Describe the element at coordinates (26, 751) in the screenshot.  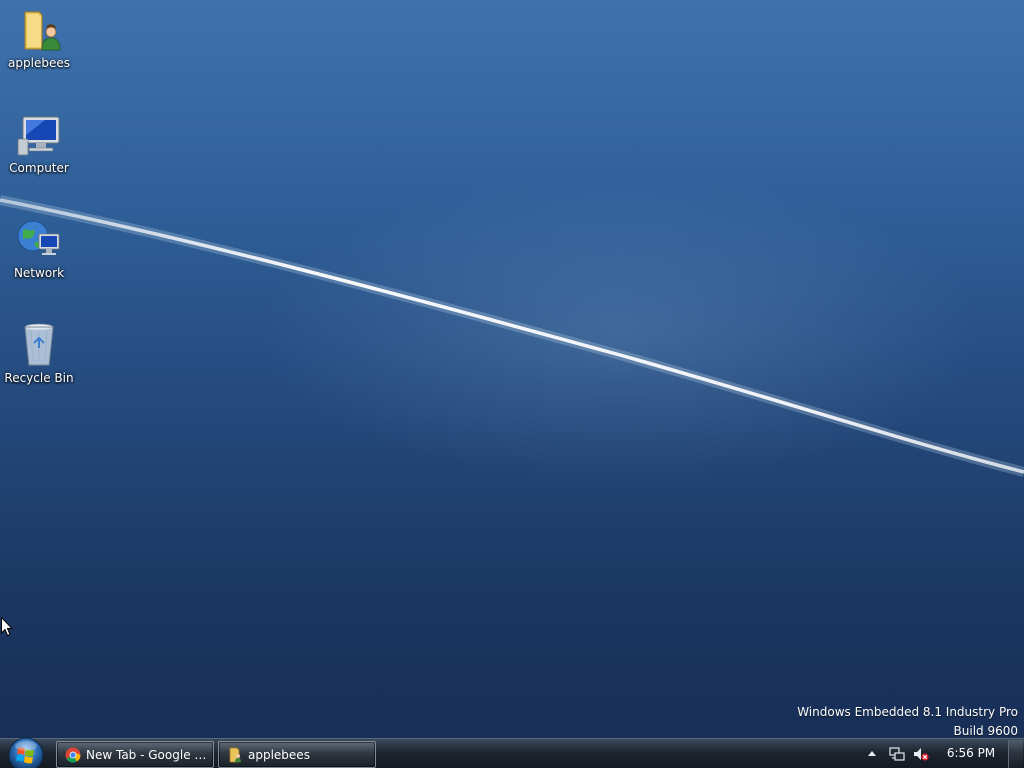
I see `windows-start-orb-icon` at that location.